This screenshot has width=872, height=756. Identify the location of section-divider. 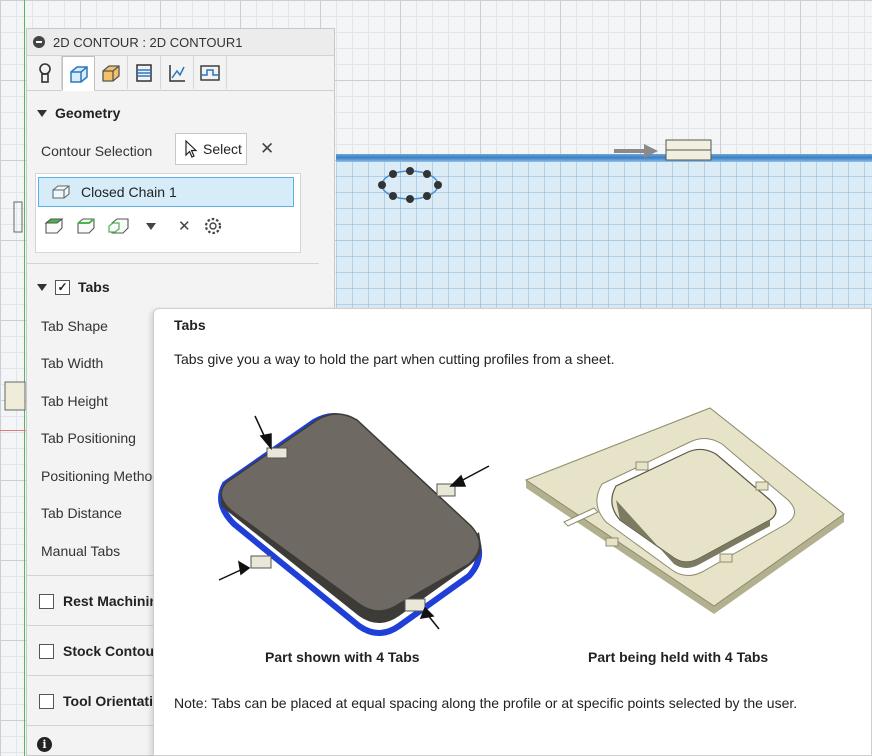
(173, 263).